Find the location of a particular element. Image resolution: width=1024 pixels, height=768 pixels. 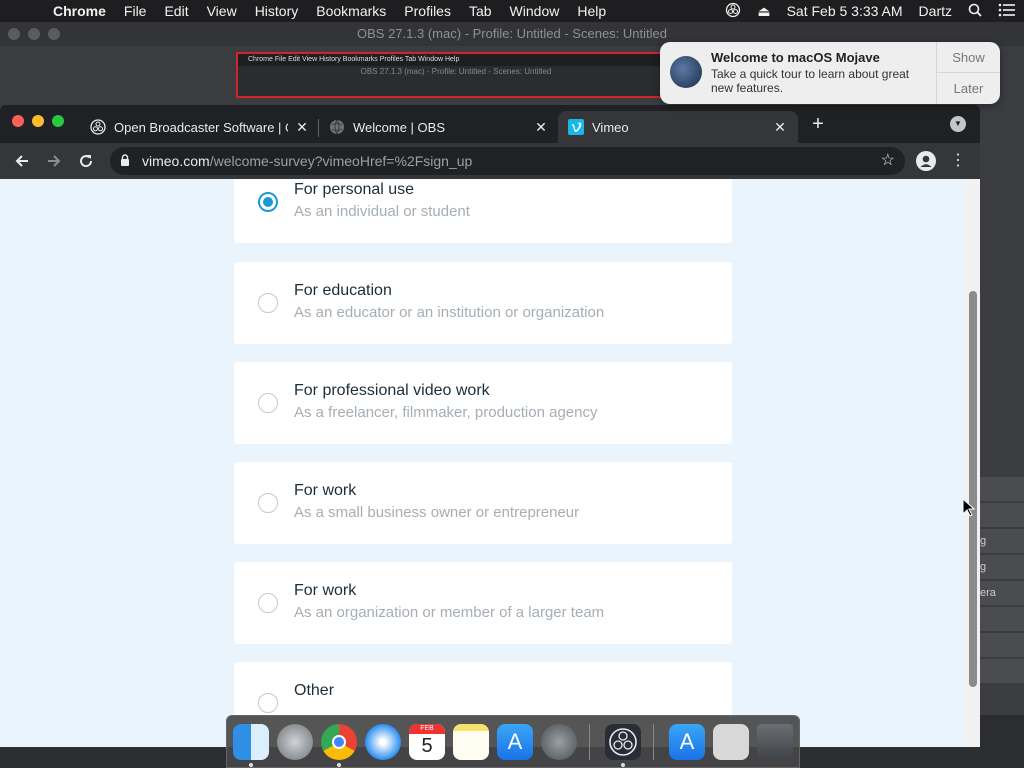

menu-bookmarks: Bookmarks is located at coordinates (351, 11).